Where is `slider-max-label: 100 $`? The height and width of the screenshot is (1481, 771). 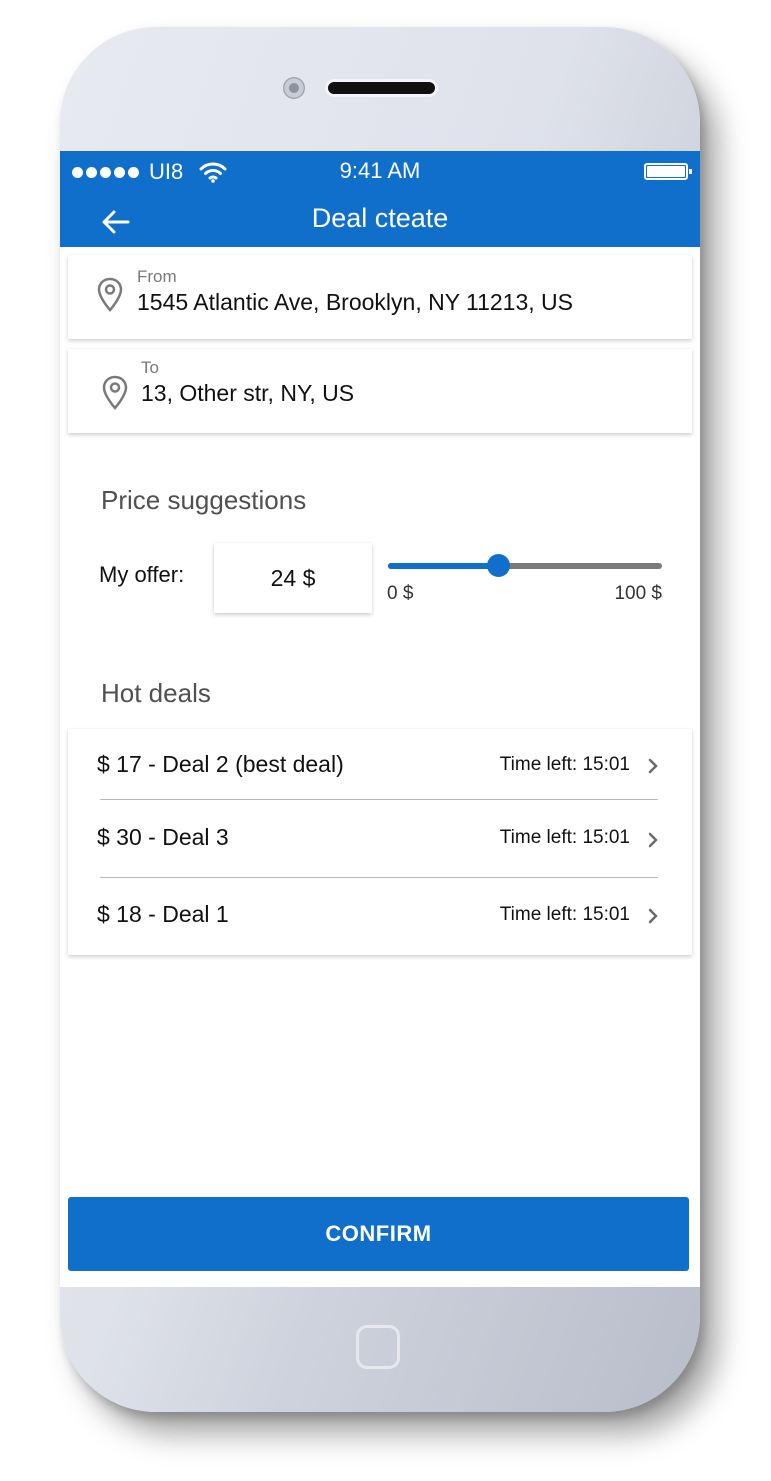
slider-max-label: 100 $ is located at coordinates (638, 593).